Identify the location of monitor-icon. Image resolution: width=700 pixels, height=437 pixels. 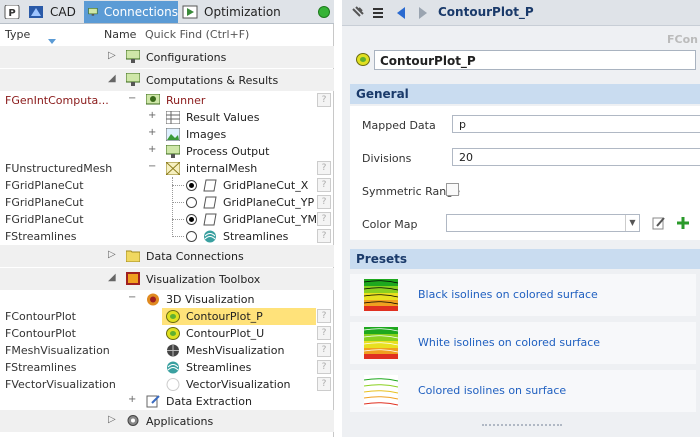
(173, 151).